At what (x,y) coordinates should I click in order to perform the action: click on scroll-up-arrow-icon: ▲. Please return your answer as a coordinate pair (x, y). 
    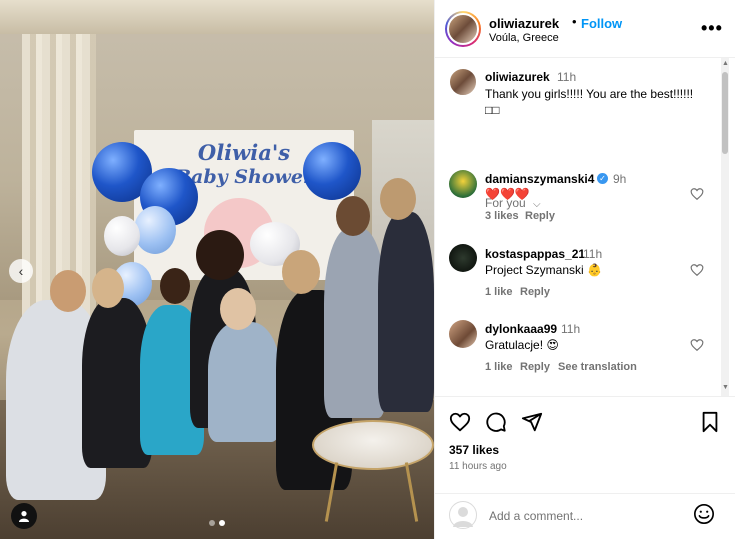
    Looking at the image, I should click on (725, 63).